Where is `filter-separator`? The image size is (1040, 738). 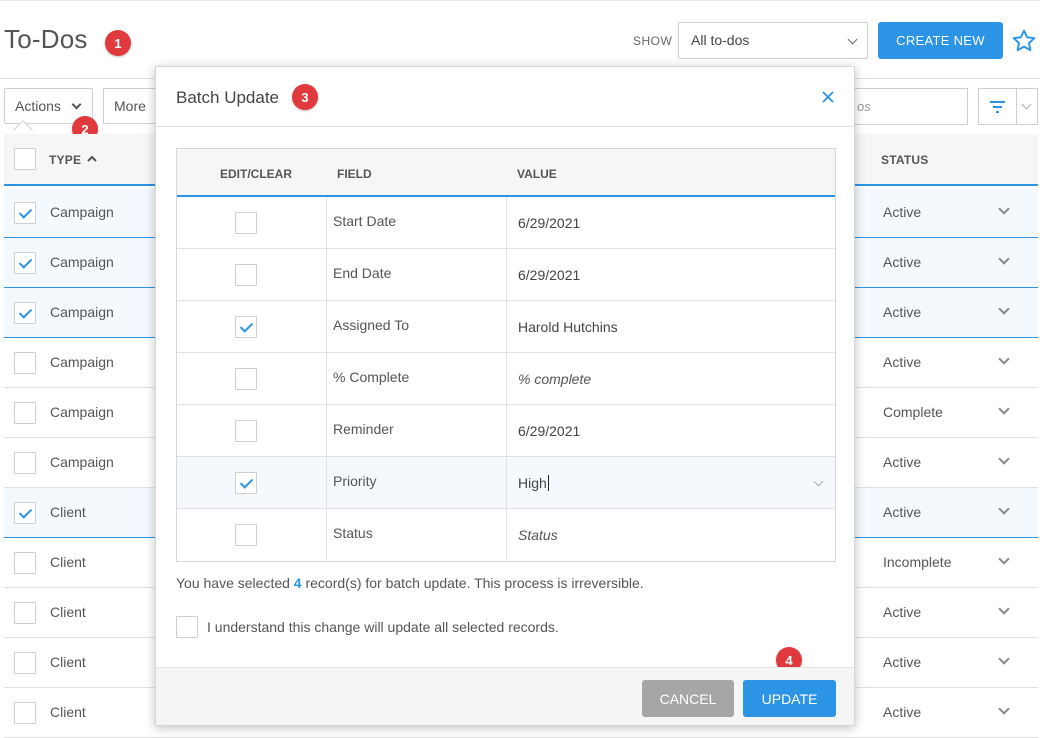 filter-separator is located at coordinates (1016, 106).